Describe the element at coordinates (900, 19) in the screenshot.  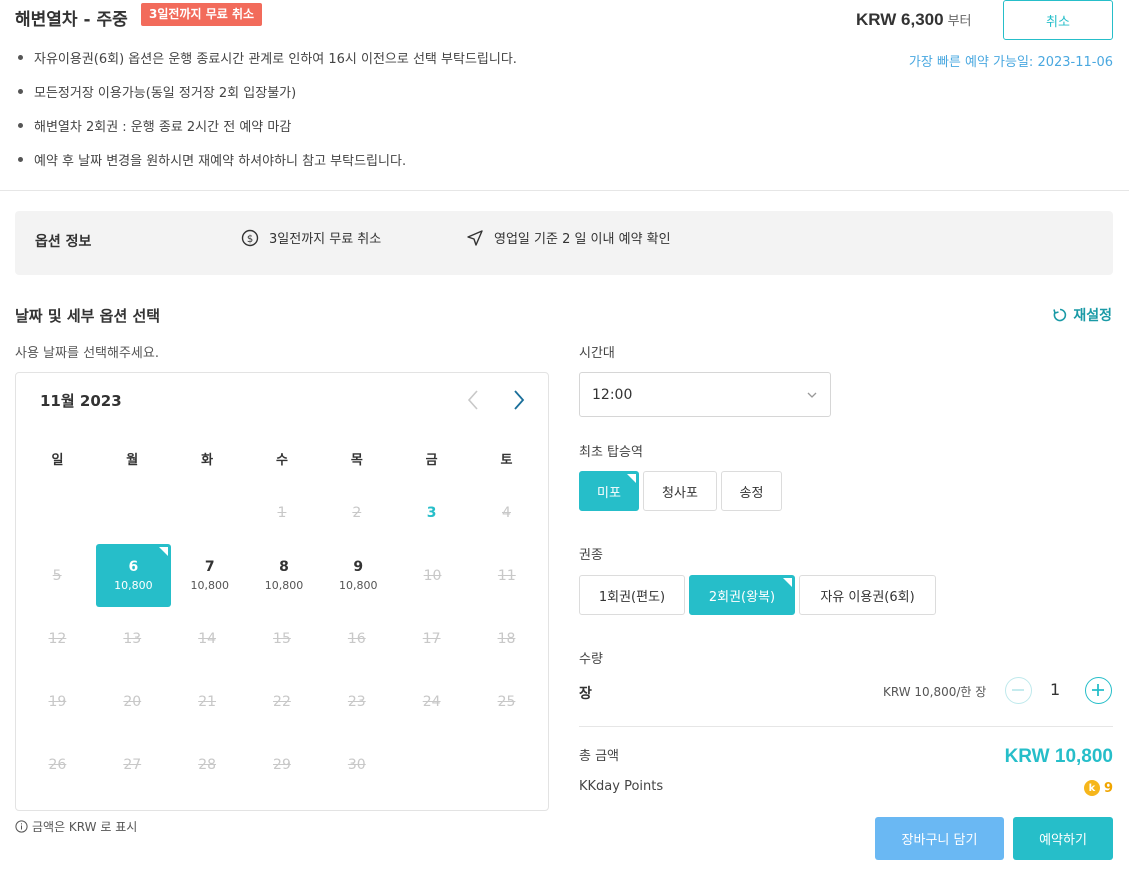
I see `price-value: KRW 6,300` at that location.